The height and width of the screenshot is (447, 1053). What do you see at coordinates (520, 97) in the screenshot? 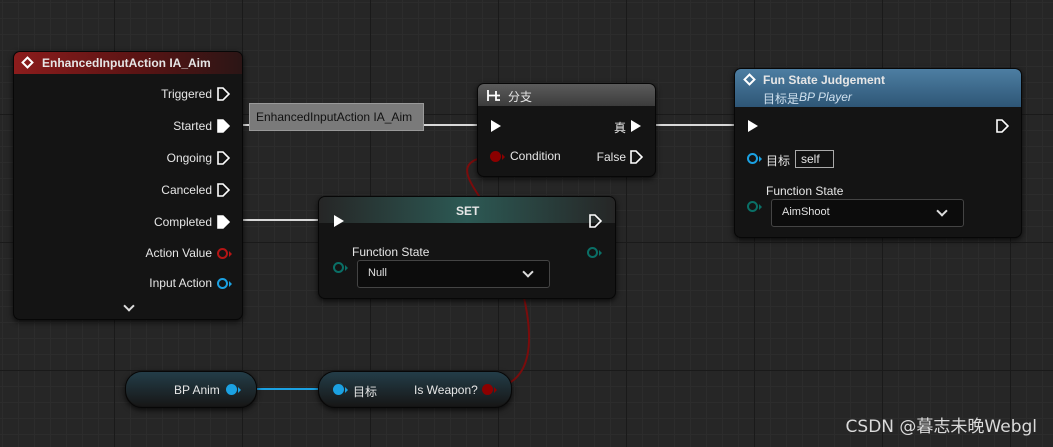
I see `branch-title: 分支` at bounding box center [520, 97].